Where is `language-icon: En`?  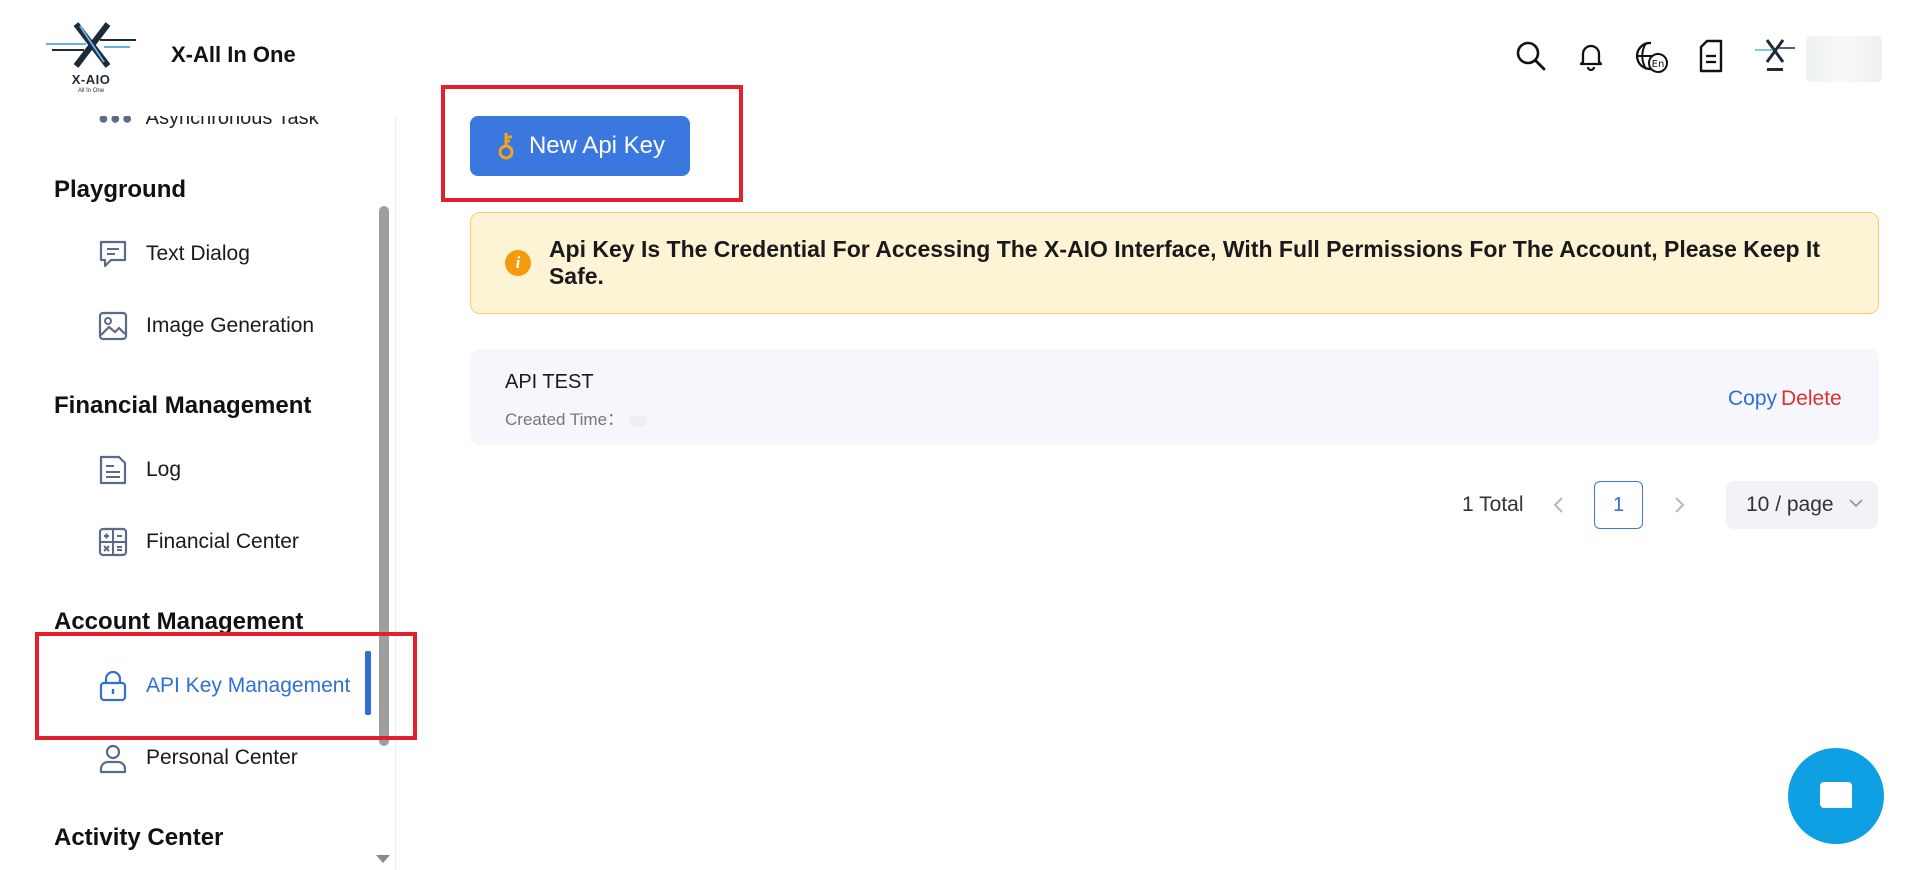
language-icon: En is located at coordinates (1651, 56).